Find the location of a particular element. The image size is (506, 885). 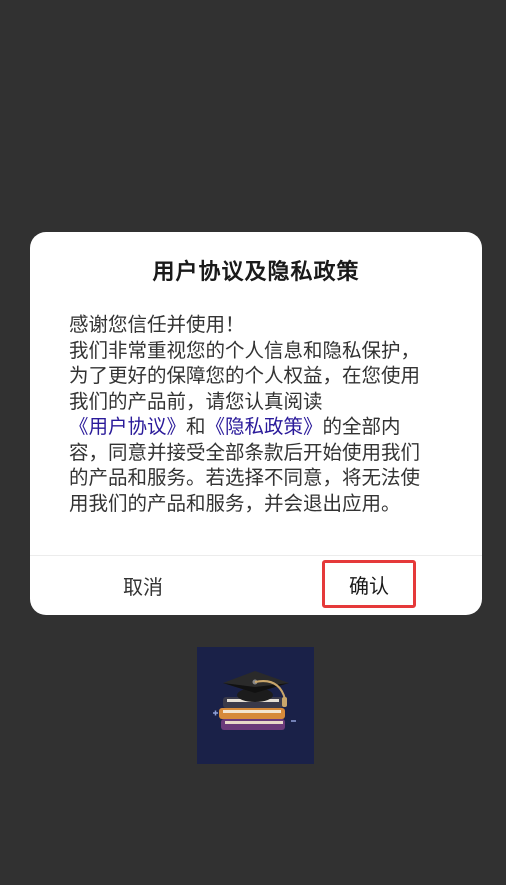

dialog-title: 用户协议及隐私政策 is located at coordinates (256, 272).